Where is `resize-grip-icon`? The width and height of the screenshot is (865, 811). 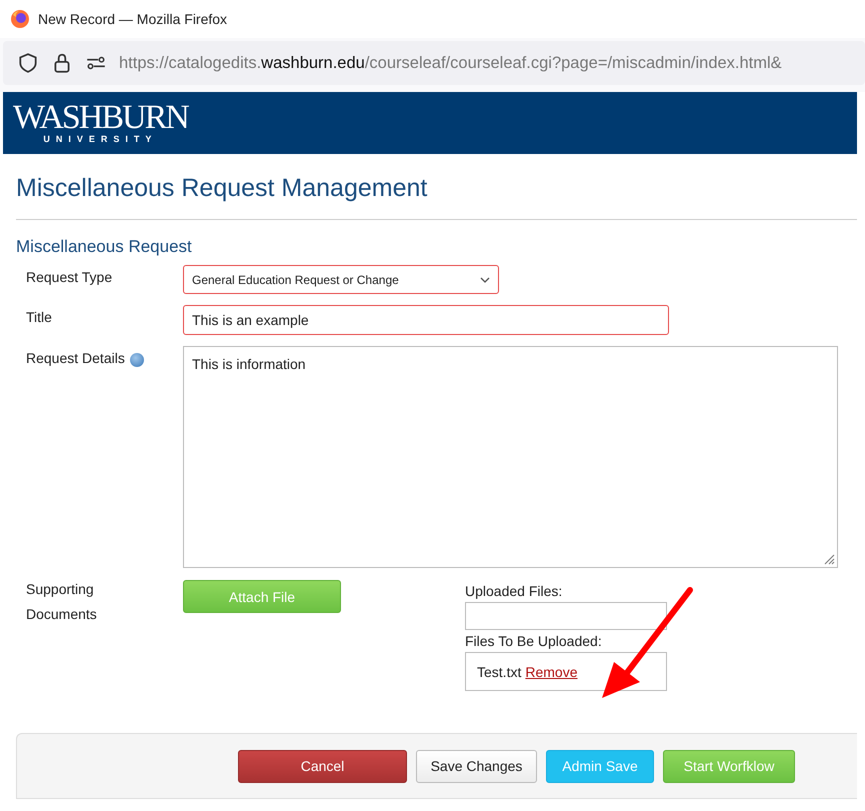 resize-grip-icon is located at coordinates (829, 559).